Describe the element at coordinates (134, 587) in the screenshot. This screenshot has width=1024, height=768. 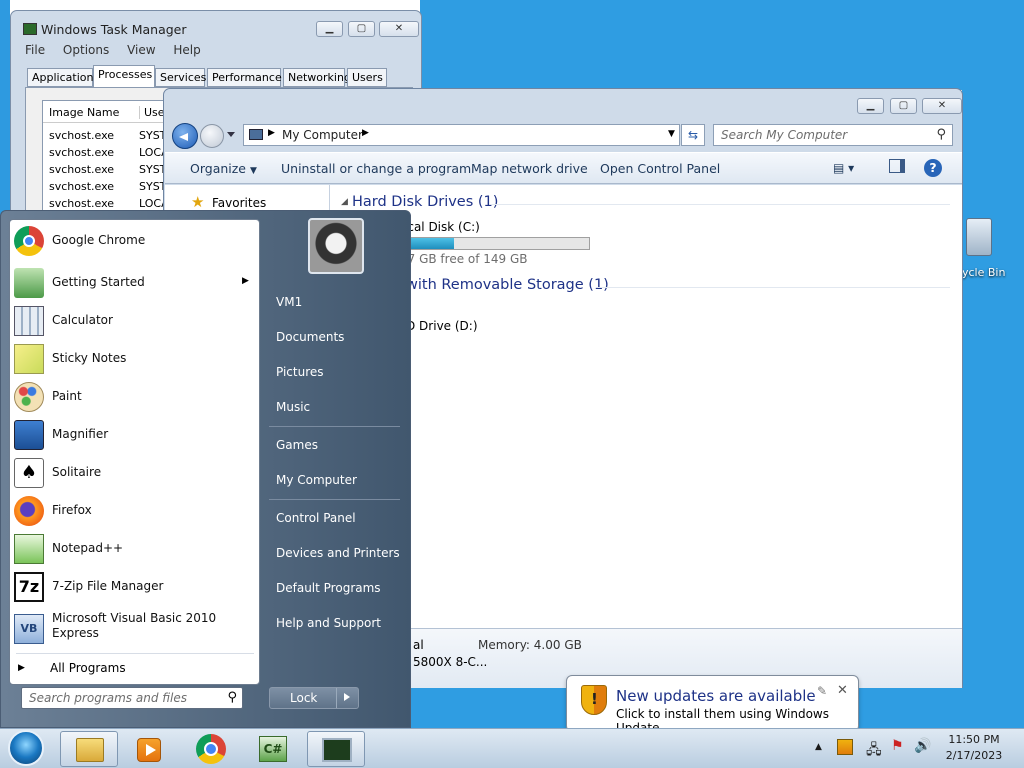
I see `start-item-7zip: 7z 7-Zip File Manager` at that location.